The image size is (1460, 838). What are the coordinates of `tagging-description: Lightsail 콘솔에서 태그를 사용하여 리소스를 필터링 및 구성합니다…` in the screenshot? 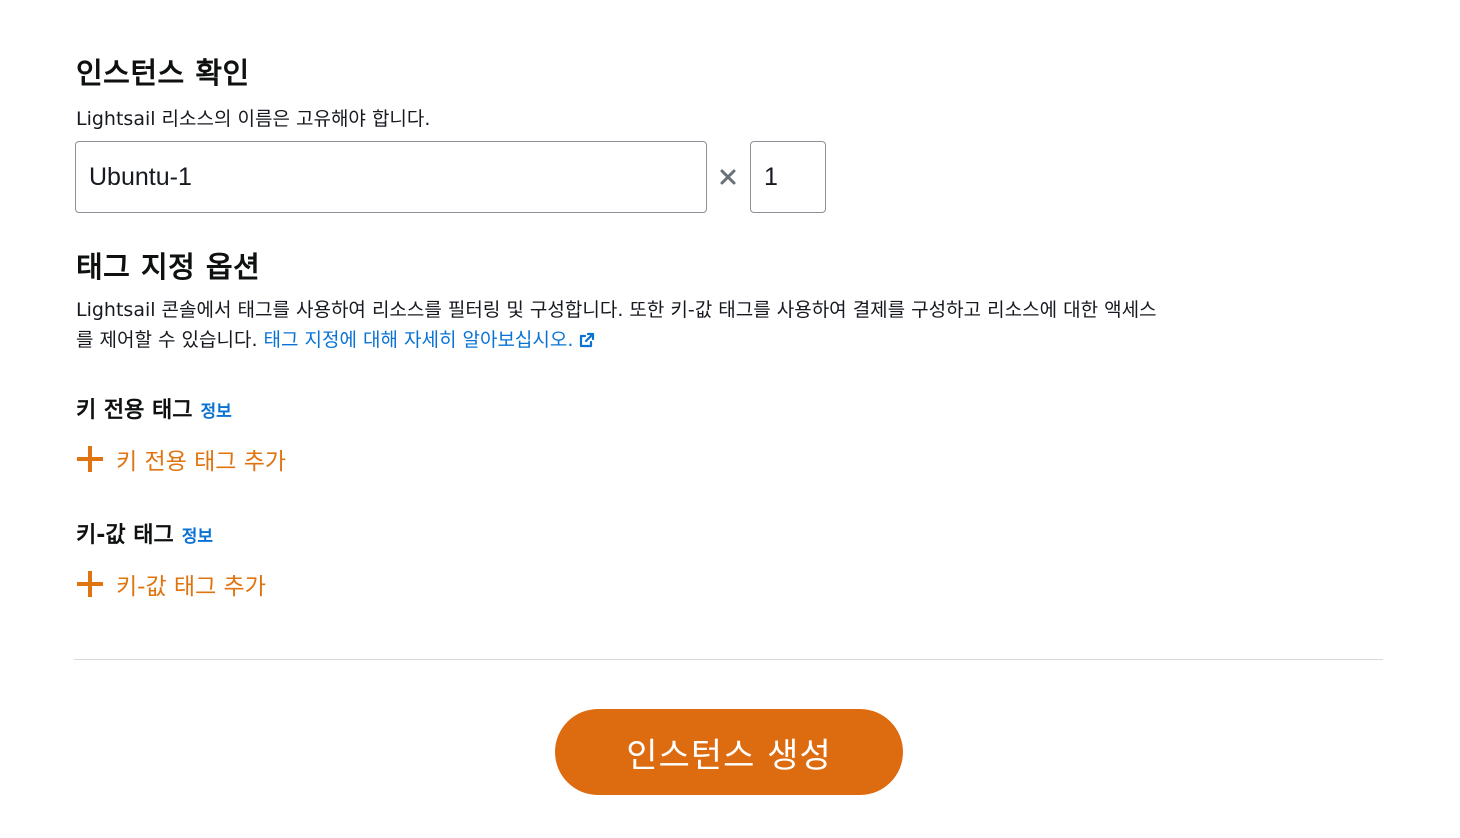 It's located at (621, 326).